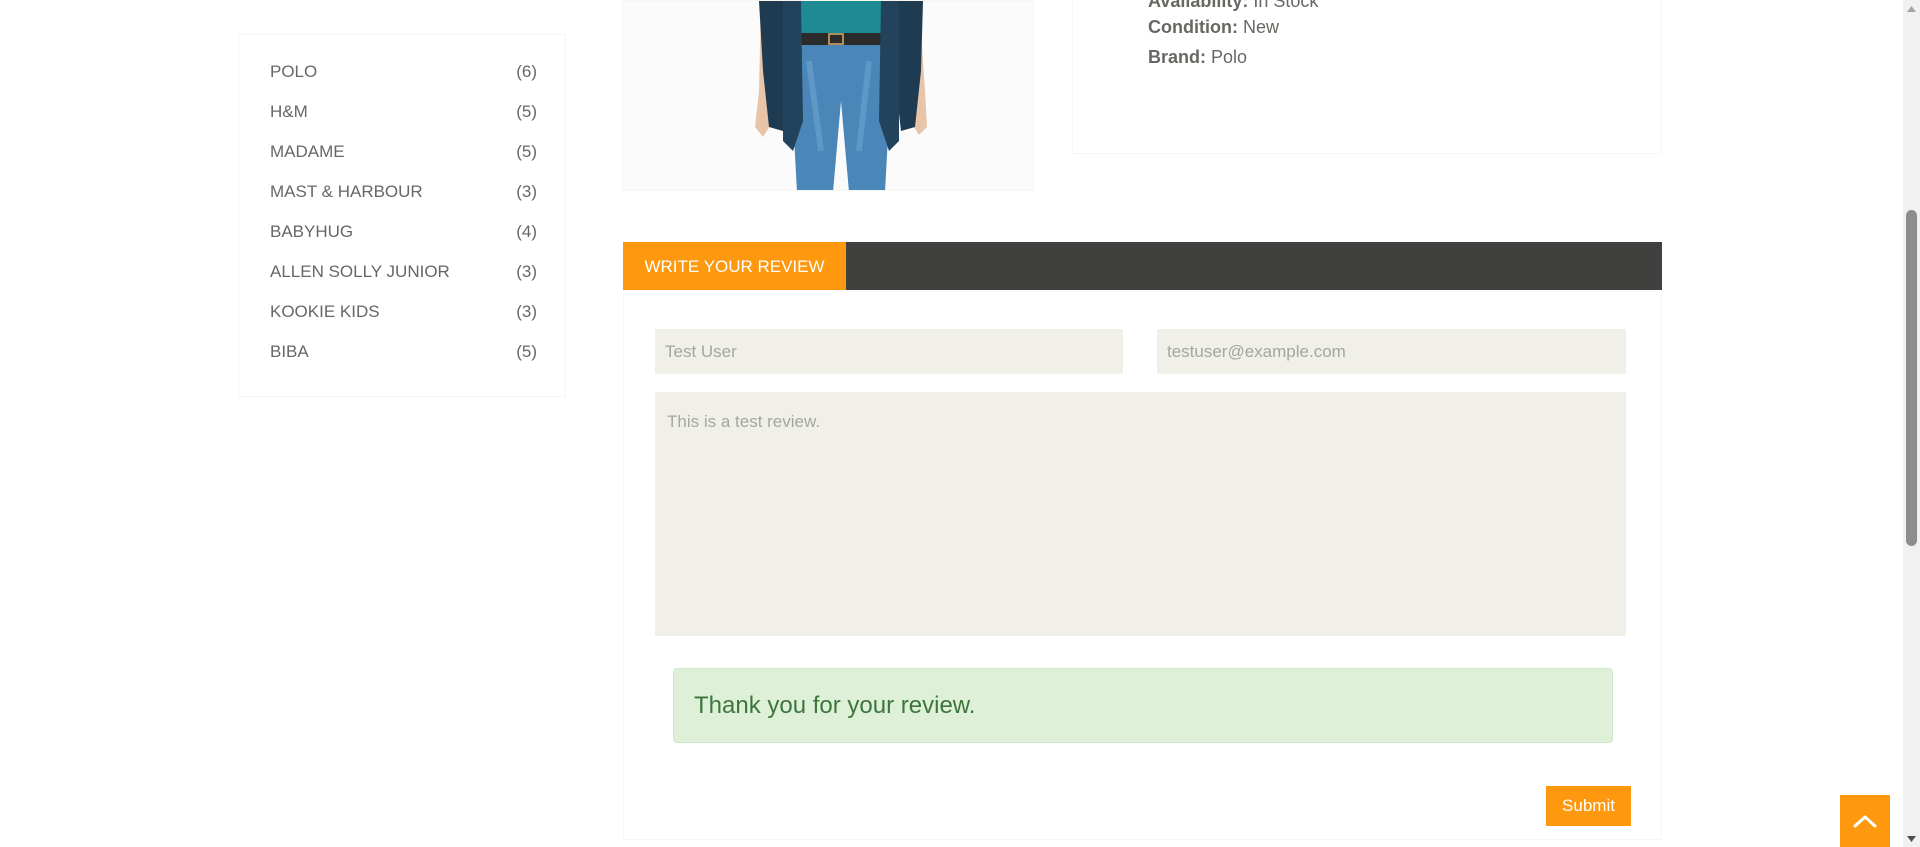  What do you see at coordinates (526, 71) in the screenshot?
I see `brand-count: (6)` at bounding box center [526, 71].